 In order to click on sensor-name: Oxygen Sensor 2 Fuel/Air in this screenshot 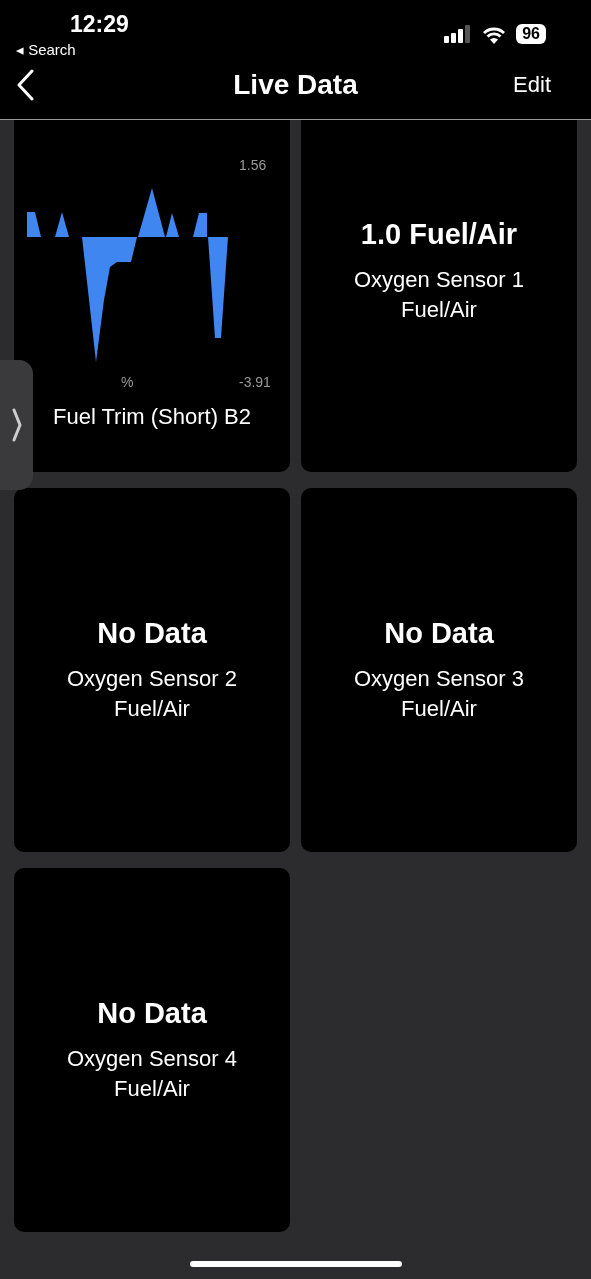, I will do `click(152, 693)`.